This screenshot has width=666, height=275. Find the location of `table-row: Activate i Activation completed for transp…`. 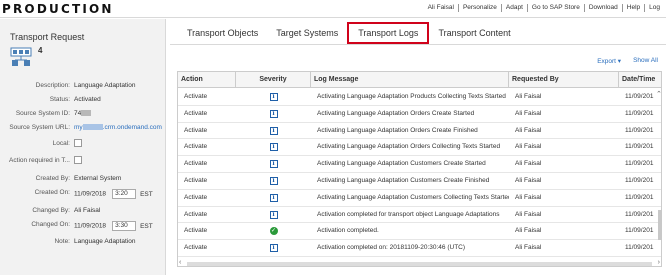

table-row: Activate i Activation completed for transp… is located at coordinates (419, 215).